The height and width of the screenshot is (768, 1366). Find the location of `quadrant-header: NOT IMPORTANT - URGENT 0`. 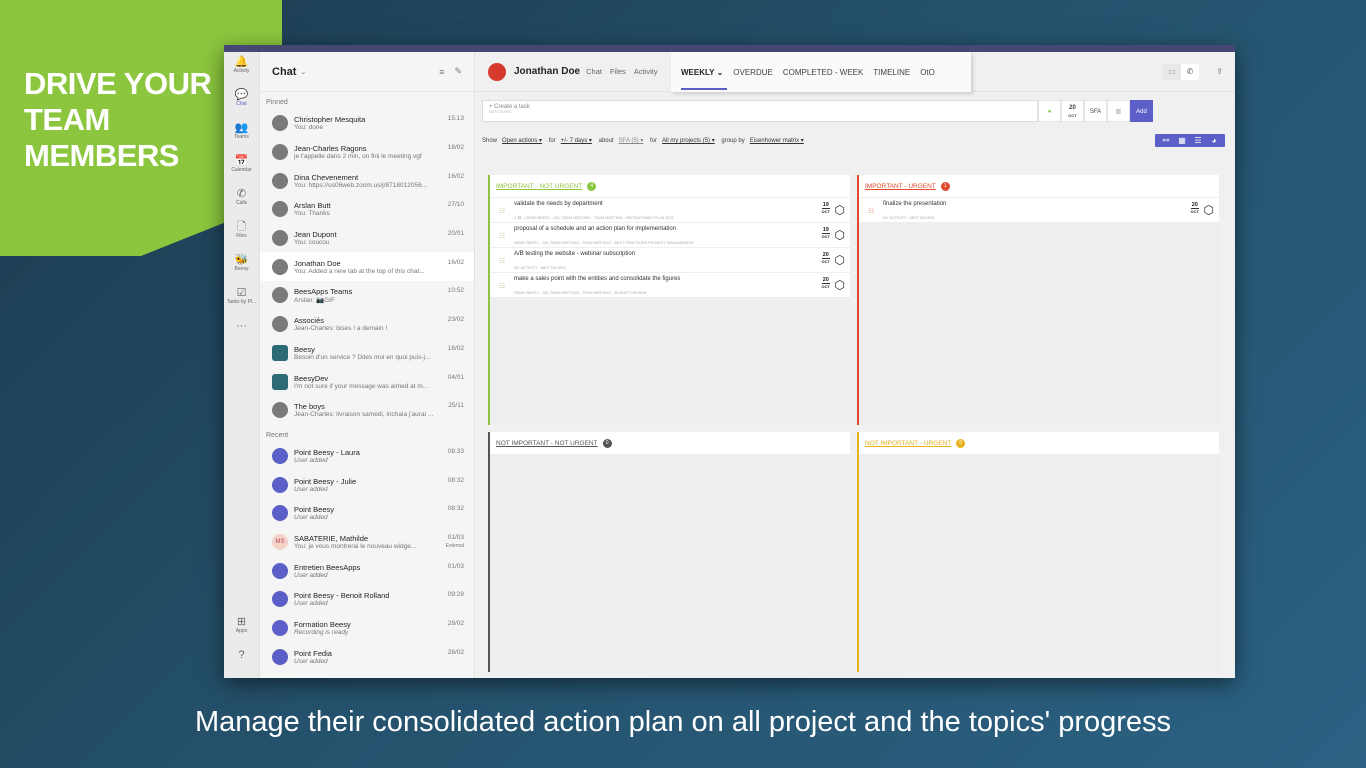

quadrant-header: NOT IMPORTANT - URGENT 0 is located at coordinates (1039, 443).